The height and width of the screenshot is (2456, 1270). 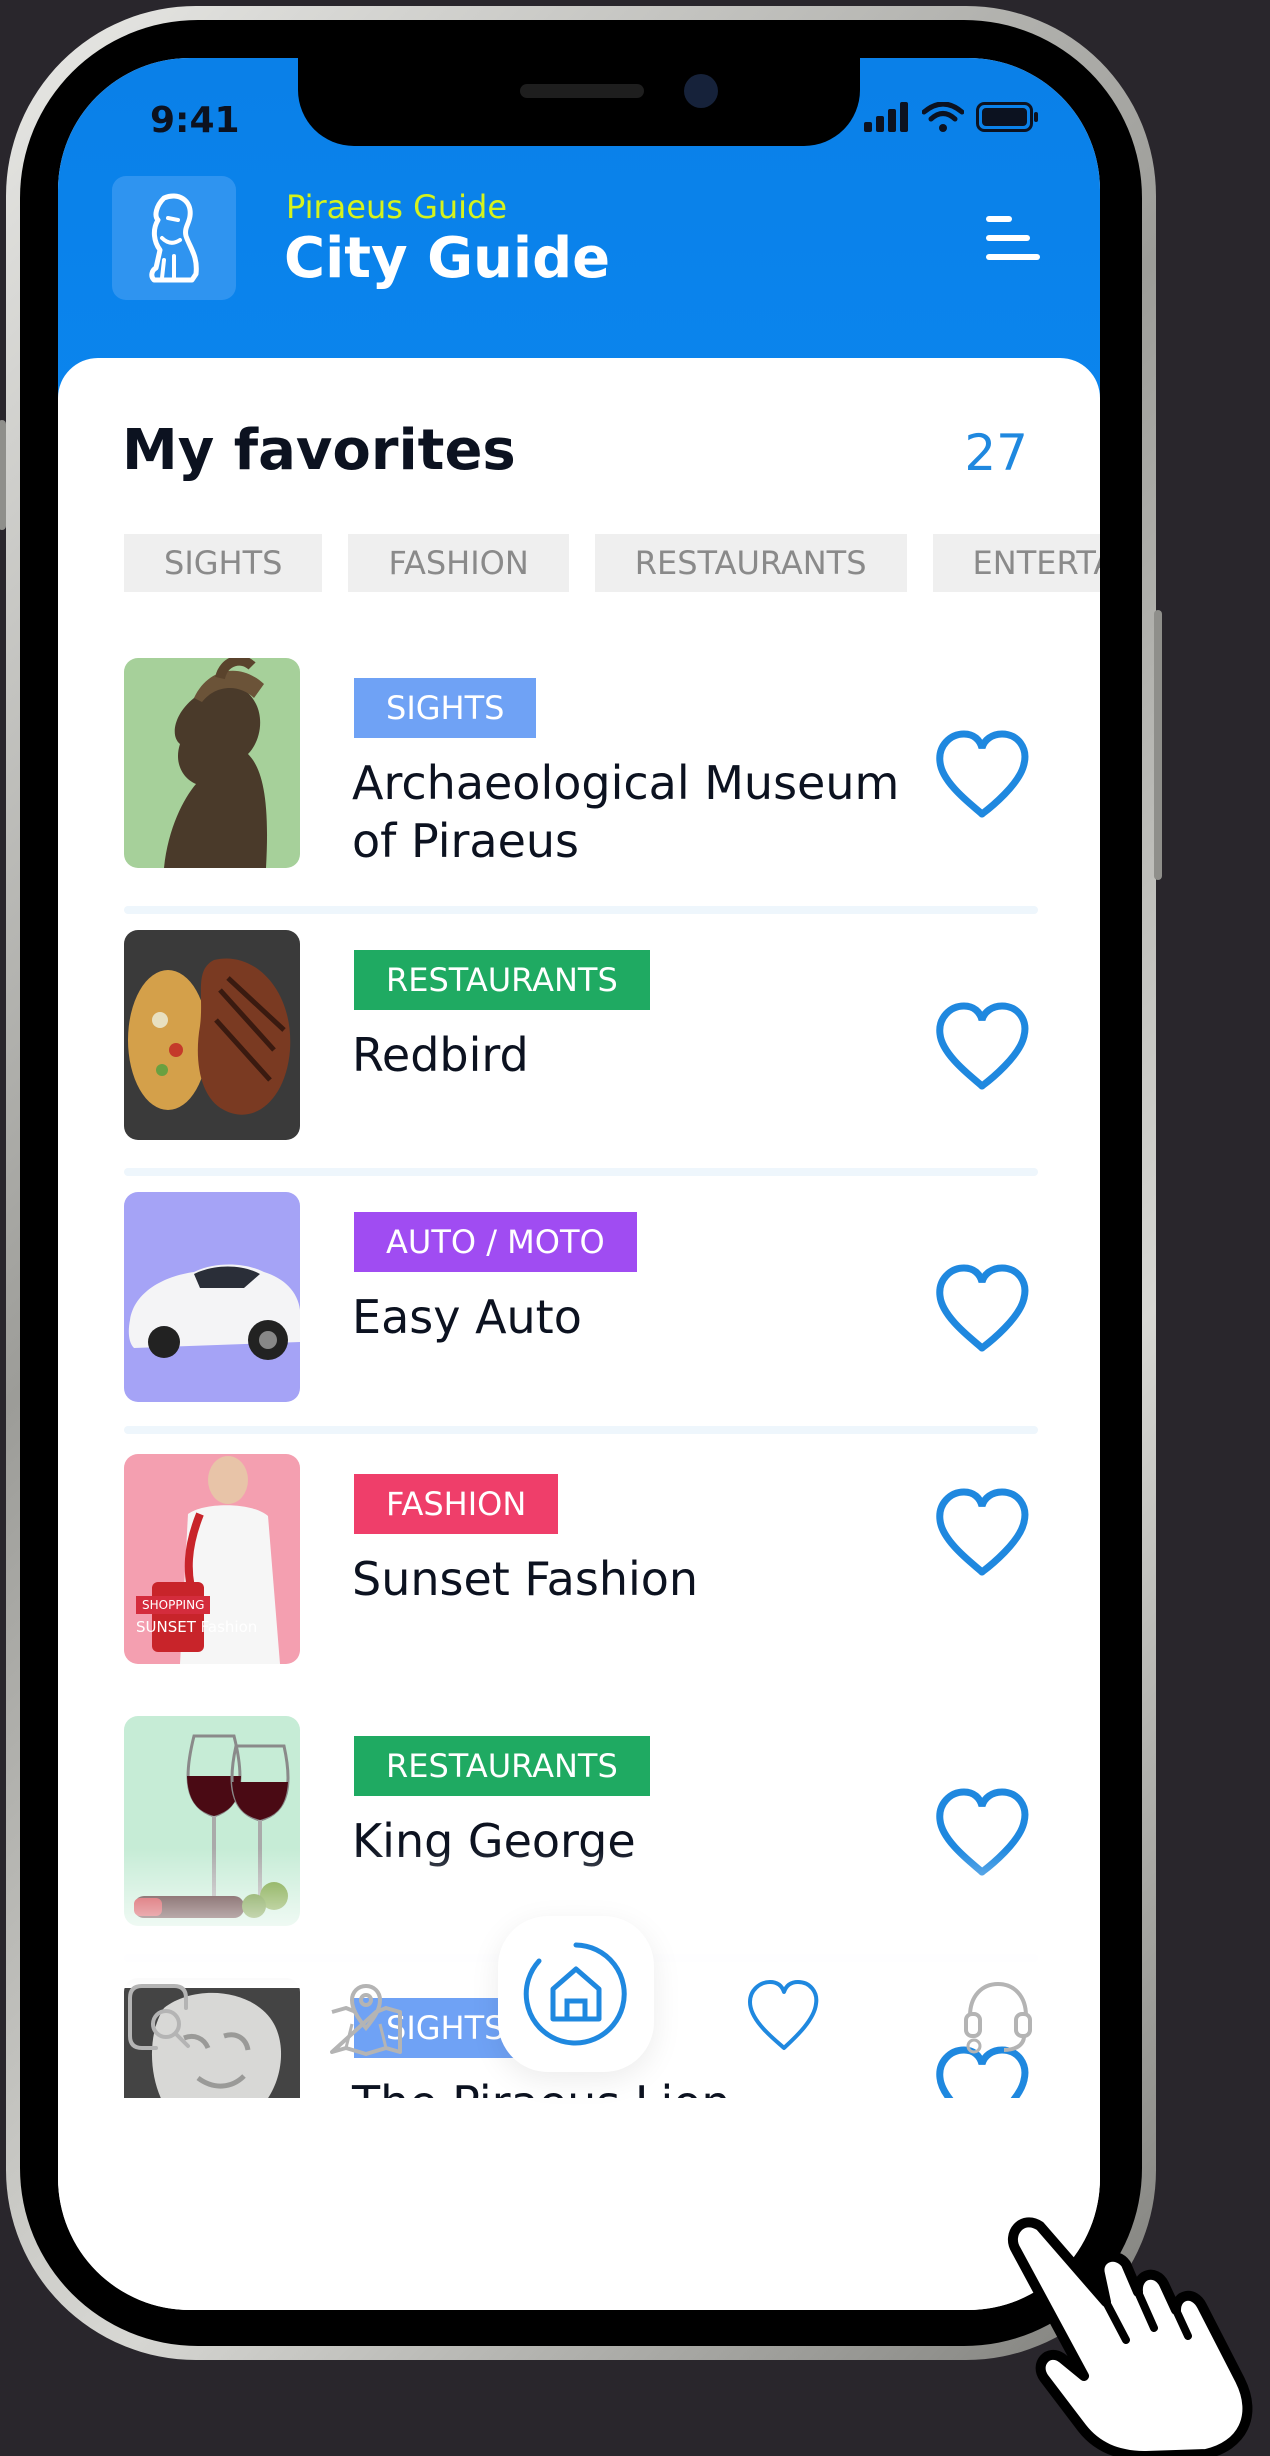 I want to click on app-logo, so click(x=174, y=238).